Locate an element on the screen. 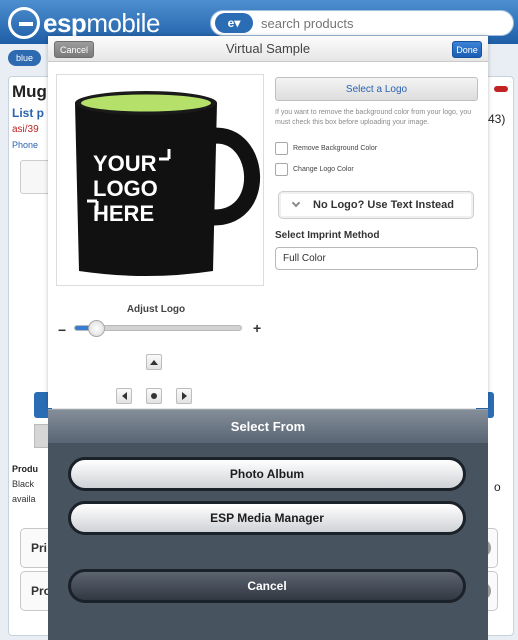 The height and width of the screenshot is (640, 518). phone-label: Phone is located at coordinates (25, 145).